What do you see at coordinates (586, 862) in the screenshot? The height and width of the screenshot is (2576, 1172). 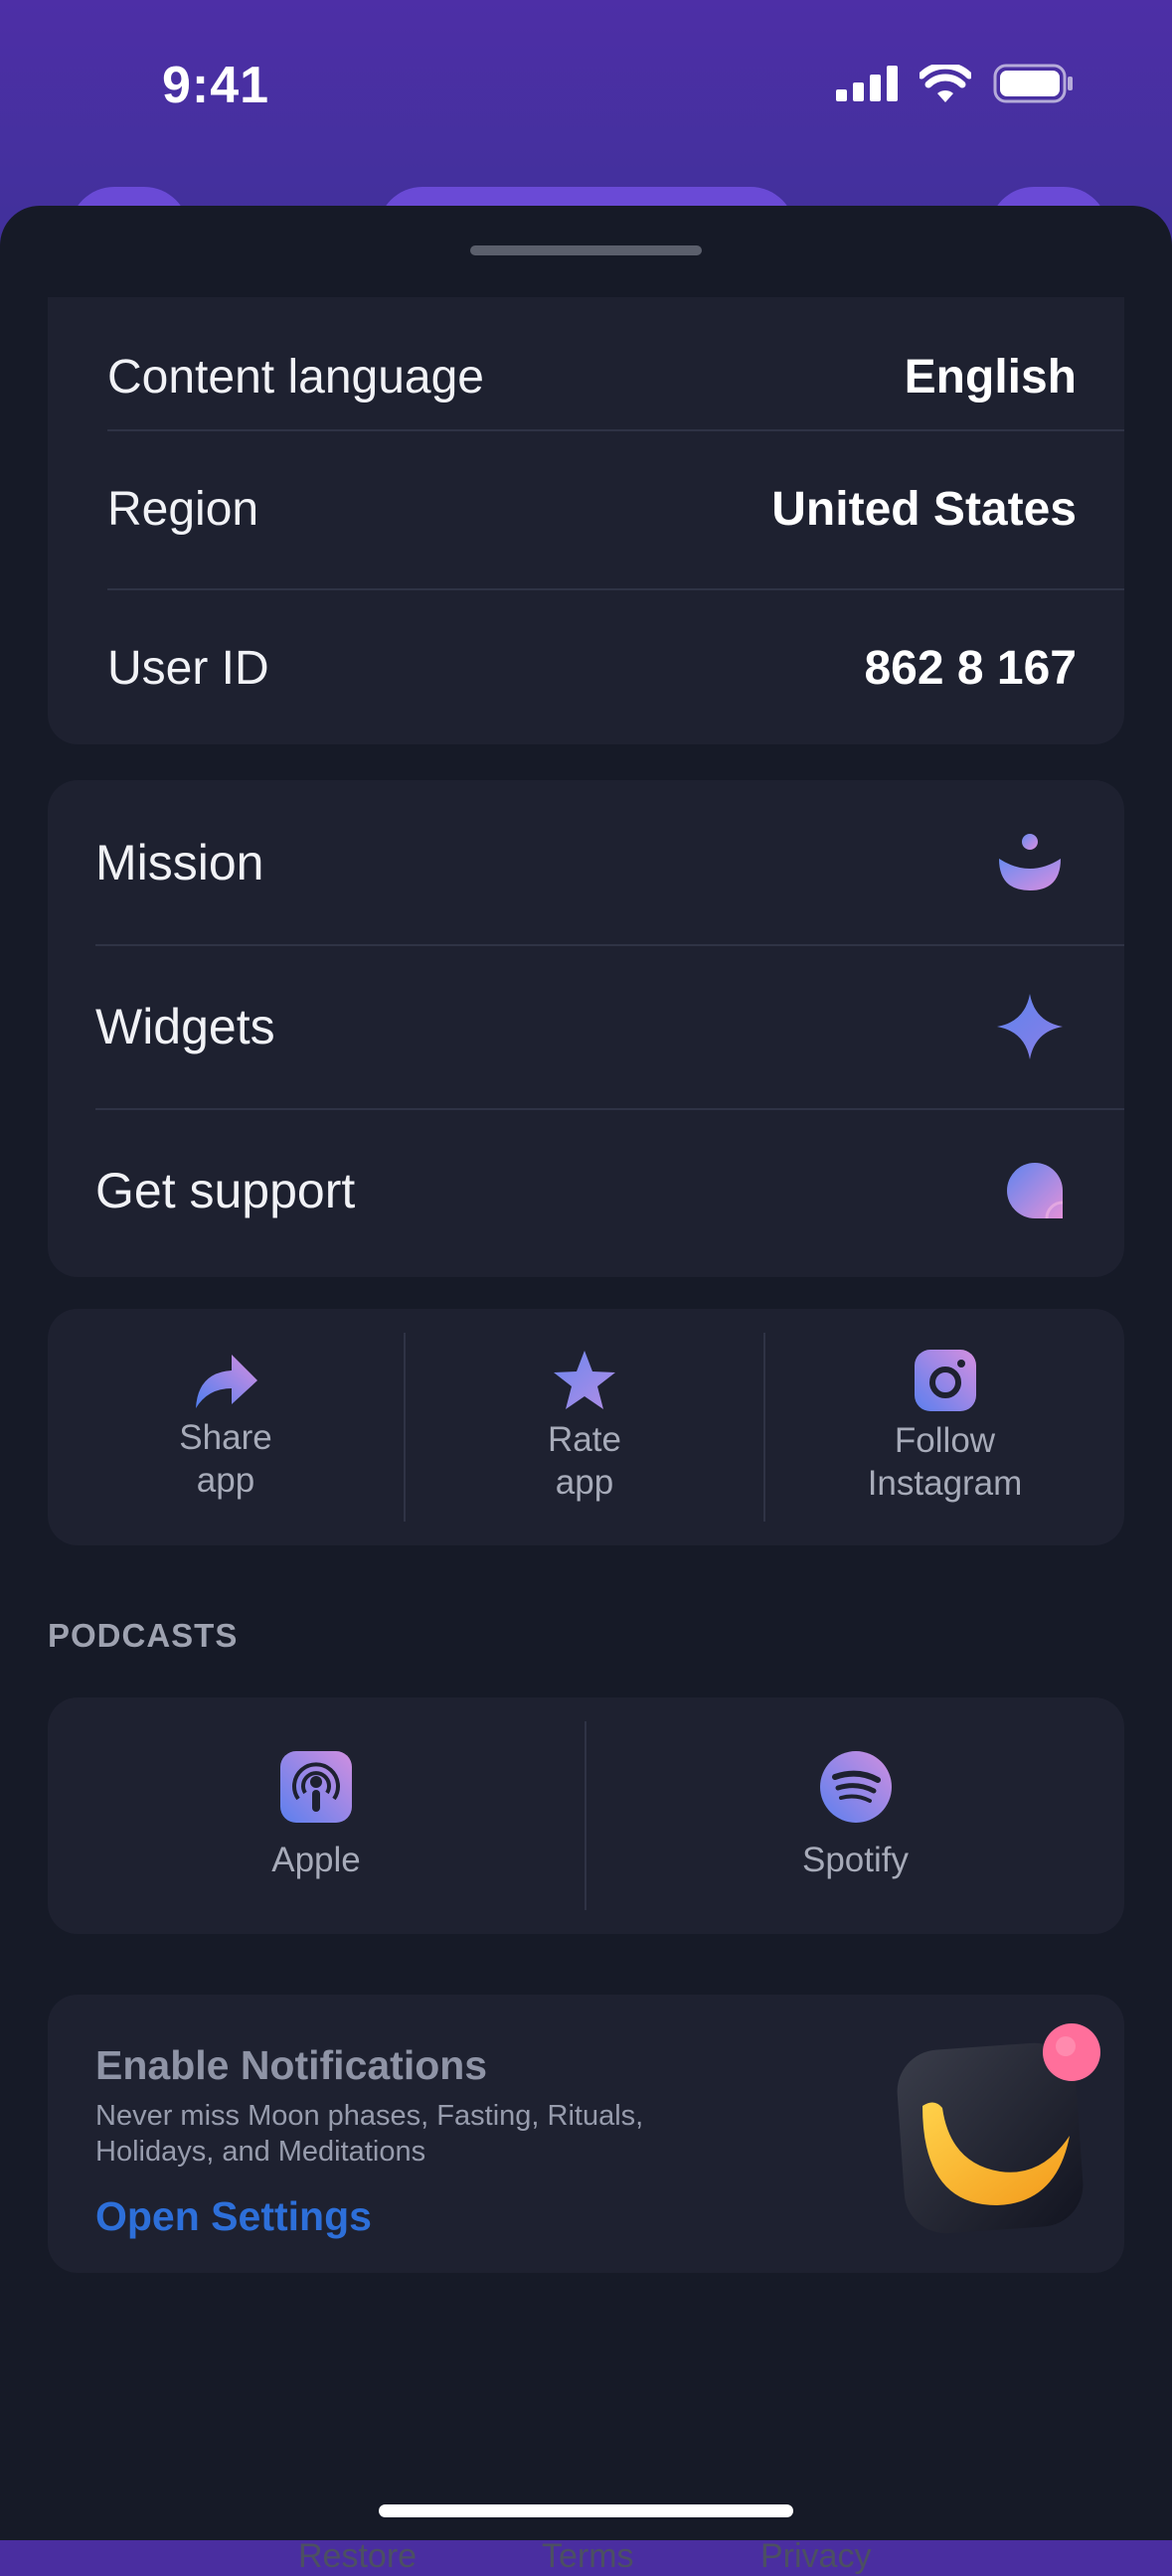 I see `mission-row: Mission` at bounding box center [586, 862].